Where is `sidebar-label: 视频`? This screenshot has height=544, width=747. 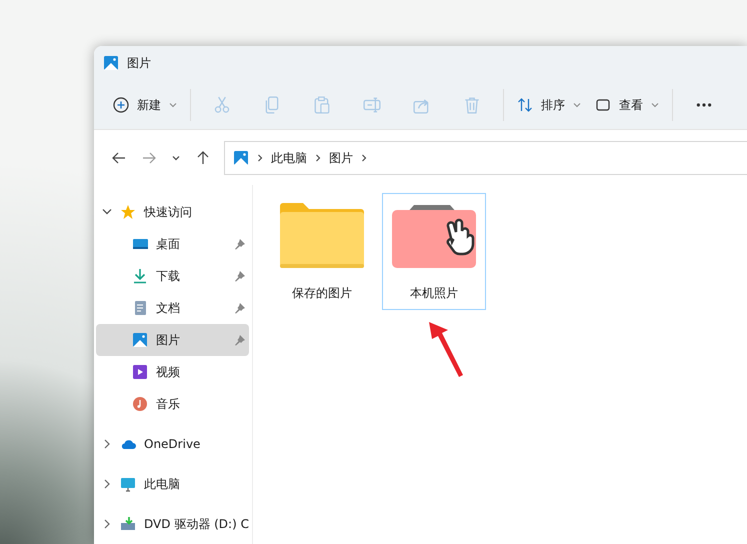
sidebar-label: 视频 is located at coordinates (168, 372).